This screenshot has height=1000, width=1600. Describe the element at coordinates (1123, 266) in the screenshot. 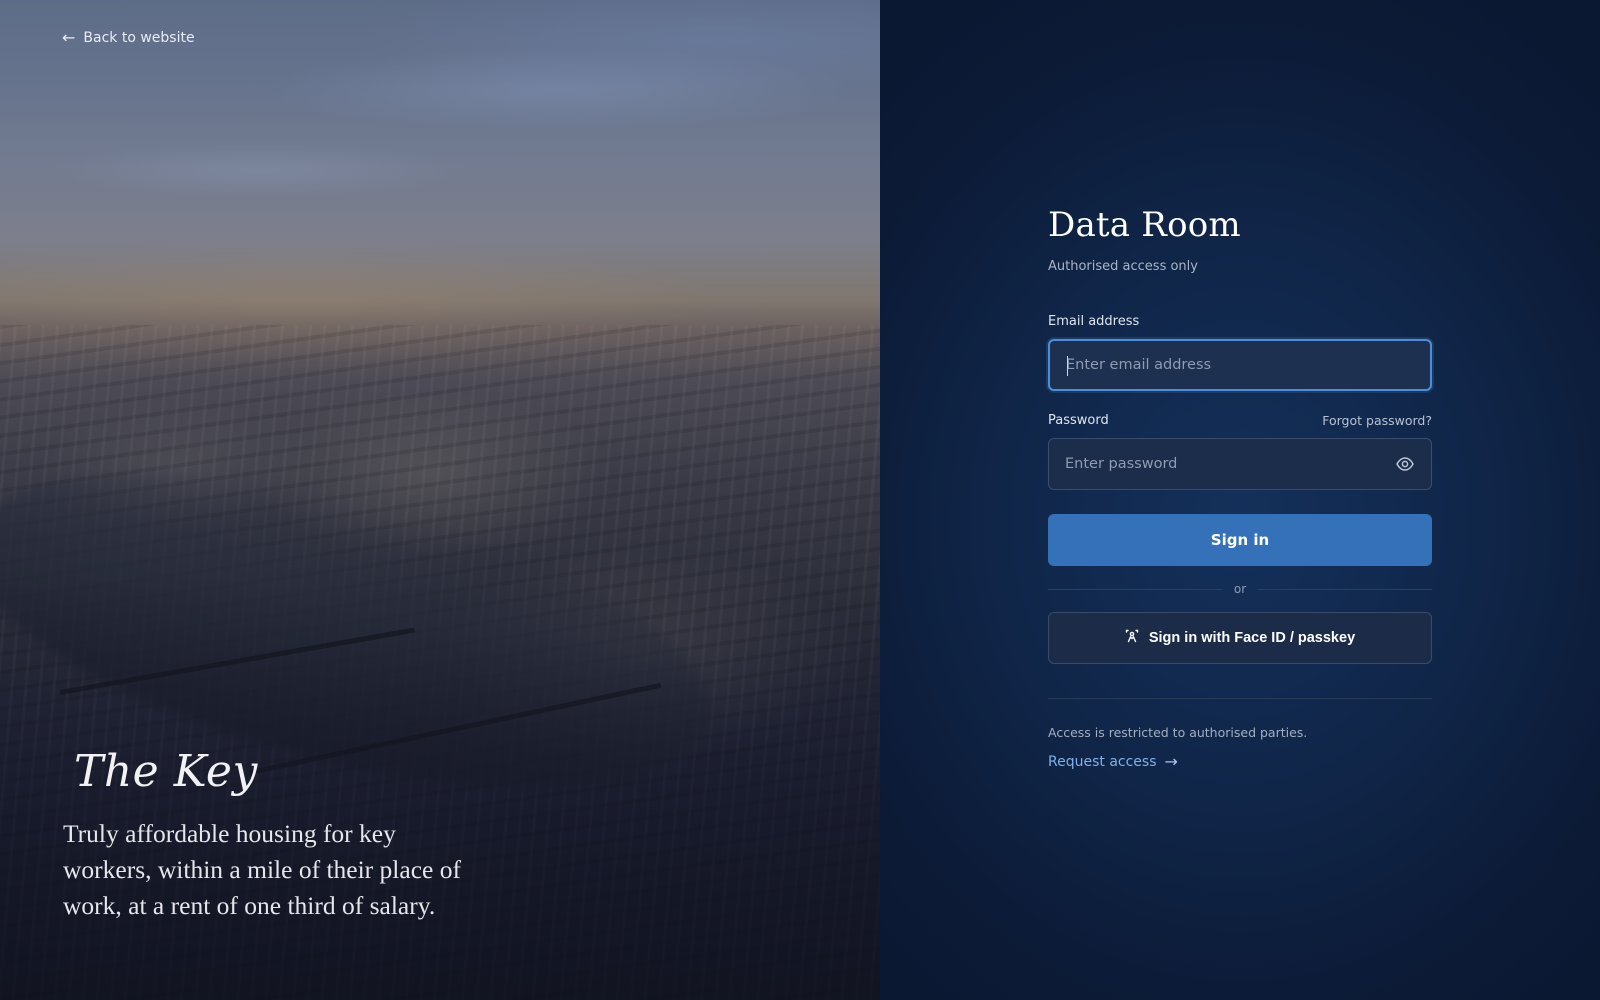

I see `page-subtitle: Authorised access only` at that location.